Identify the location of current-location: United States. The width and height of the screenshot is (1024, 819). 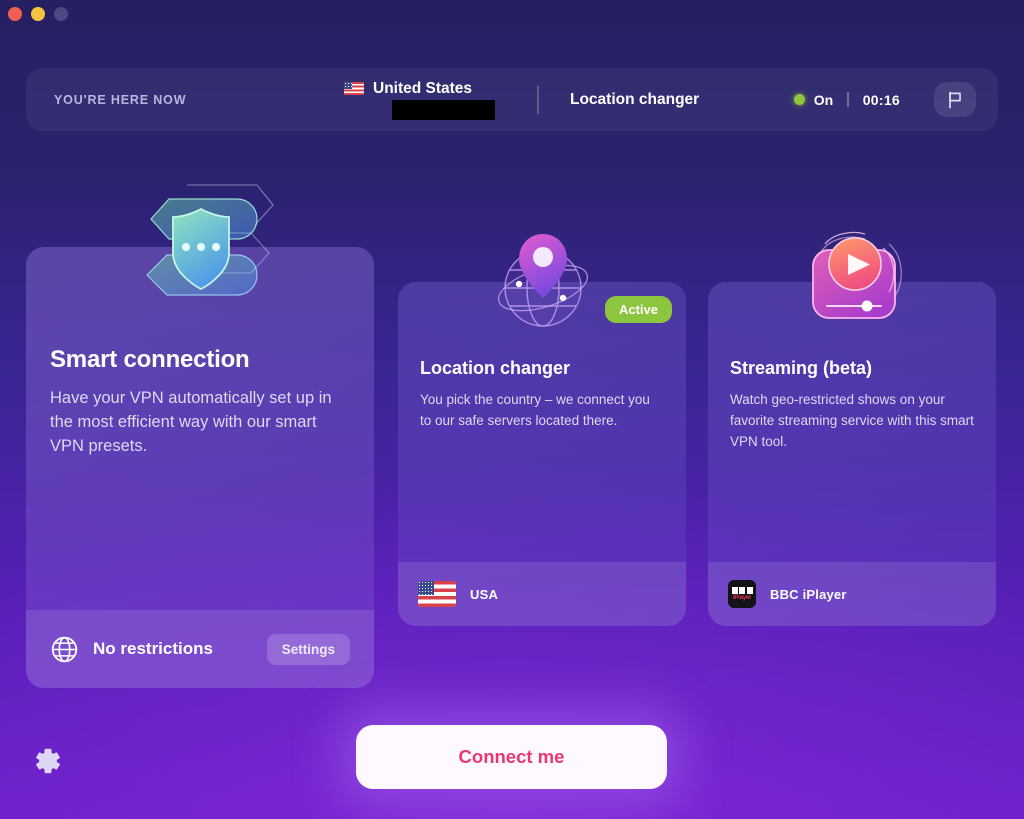
(419, 99).